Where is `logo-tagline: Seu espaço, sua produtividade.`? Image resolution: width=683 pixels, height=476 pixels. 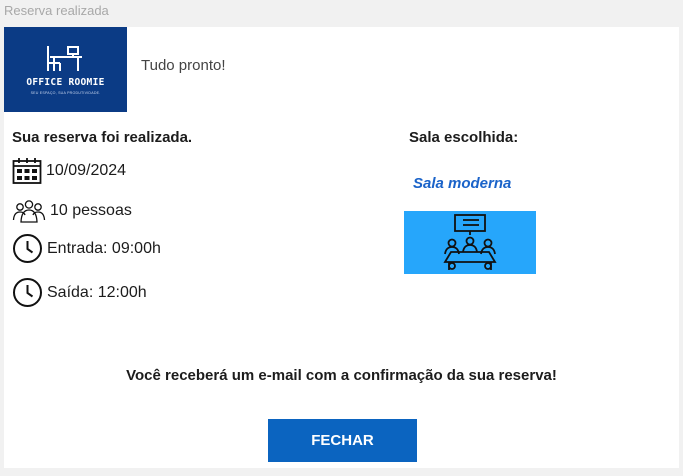
logo-tagline: Seu espaço, sua produtividade. is located at coordinates (65, 93).